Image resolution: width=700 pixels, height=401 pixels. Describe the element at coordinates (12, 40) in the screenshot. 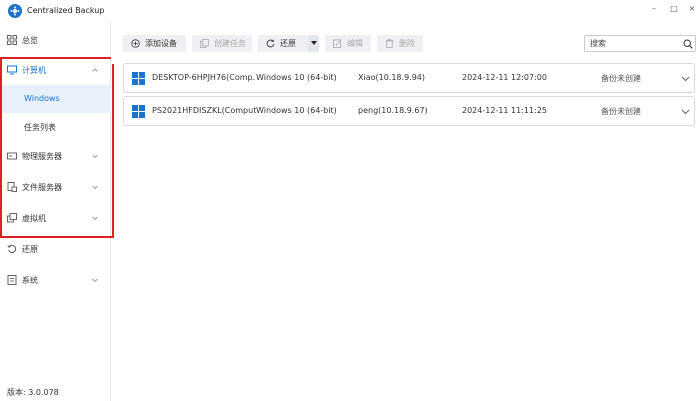

I see `grid-icon` at that location.